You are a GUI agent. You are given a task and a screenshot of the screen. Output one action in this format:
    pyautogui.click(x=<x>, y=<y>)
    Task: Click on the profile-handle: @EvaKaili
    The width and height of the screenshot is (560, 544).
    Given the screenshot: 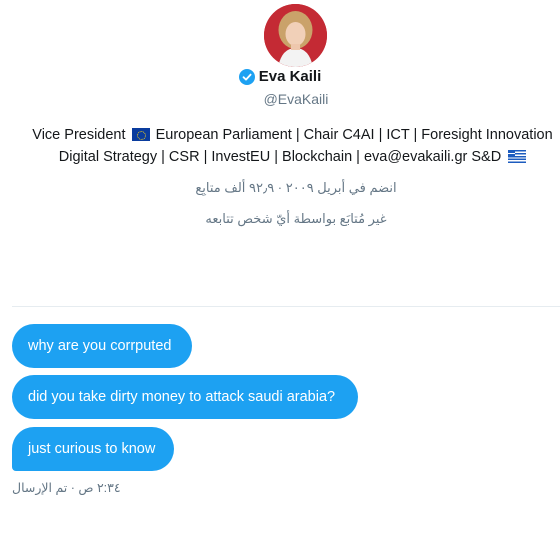 What is the action you would take?
    pyautogui.click(x=280, y=99)
    